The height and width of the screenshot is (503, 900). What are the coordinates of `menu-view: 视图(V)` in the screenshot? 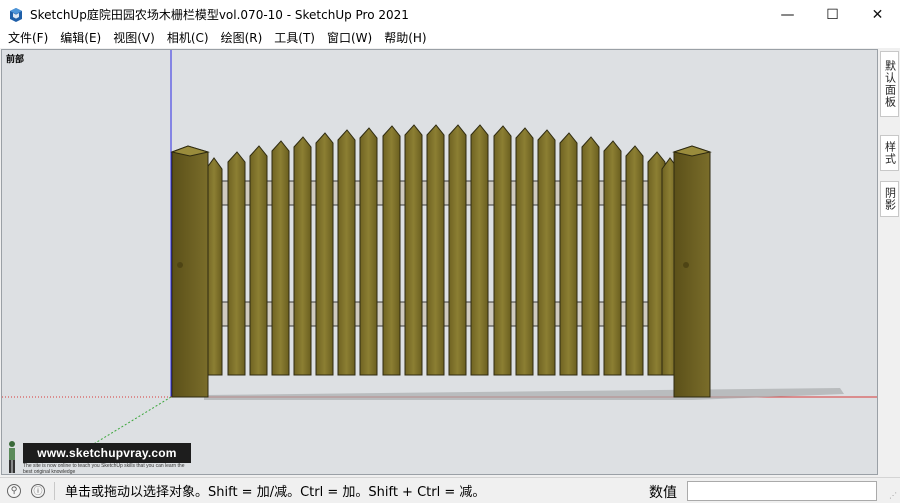 It's located at (134, 38).